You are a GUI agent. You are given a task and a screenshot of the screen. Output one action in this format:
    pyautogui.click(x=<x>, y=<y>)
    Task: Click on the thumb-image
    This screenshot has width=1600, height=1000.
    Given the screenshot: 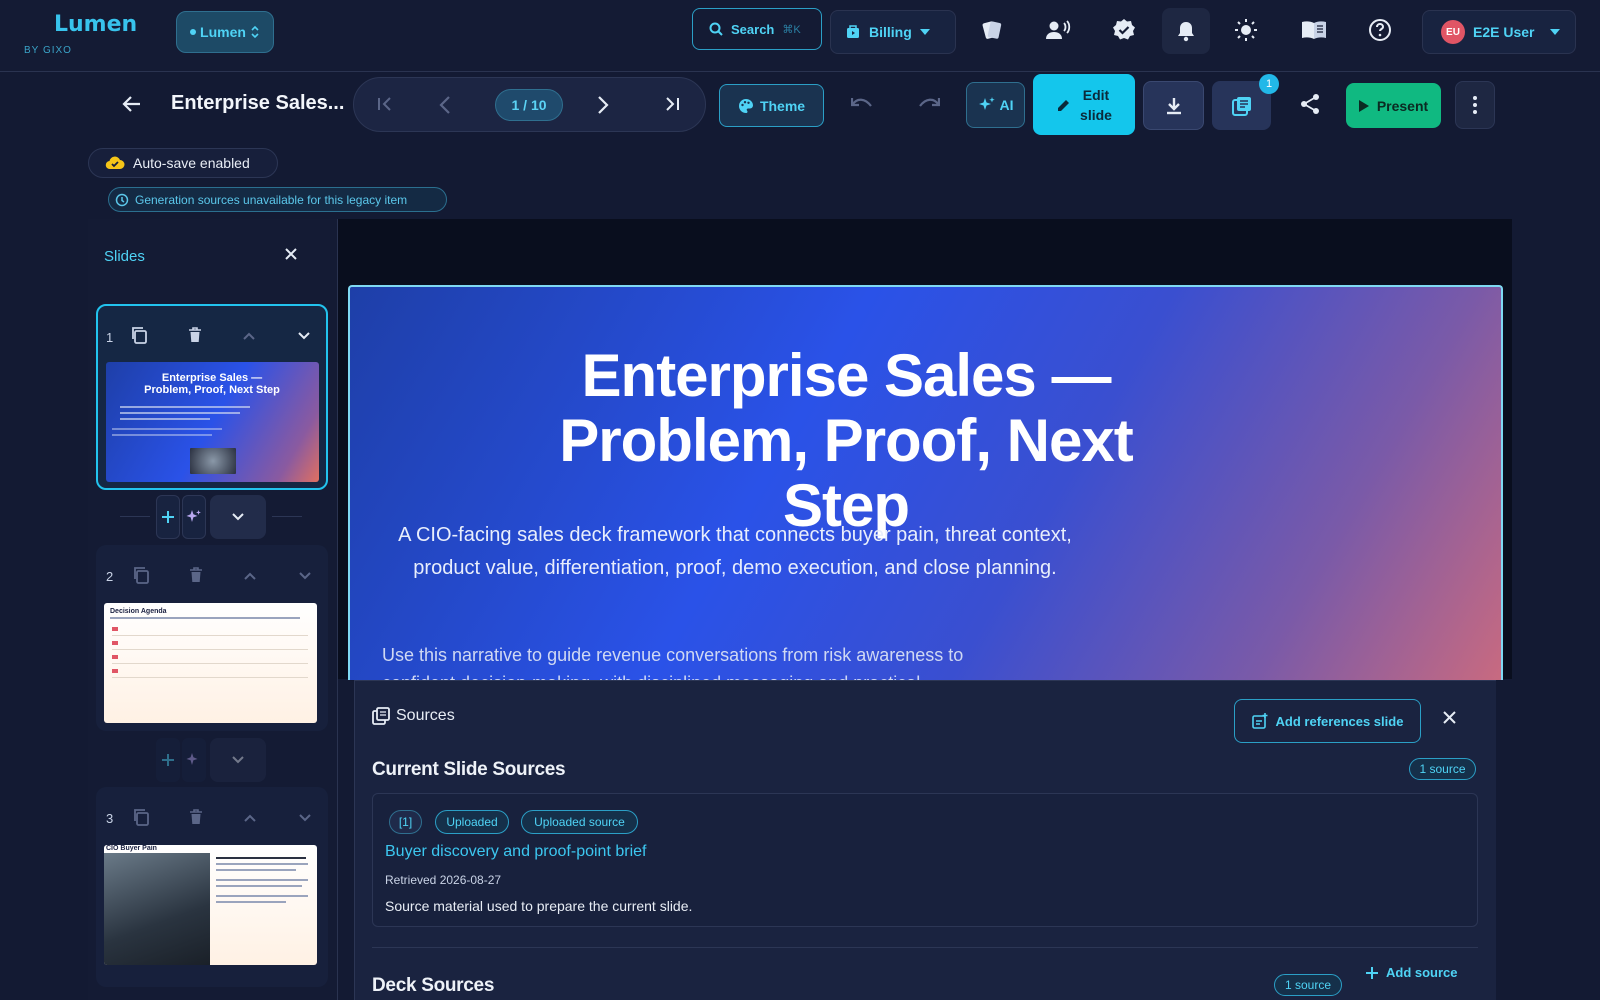 What is the action you would take?
    pyautogui.click(x=157, y=909)
    